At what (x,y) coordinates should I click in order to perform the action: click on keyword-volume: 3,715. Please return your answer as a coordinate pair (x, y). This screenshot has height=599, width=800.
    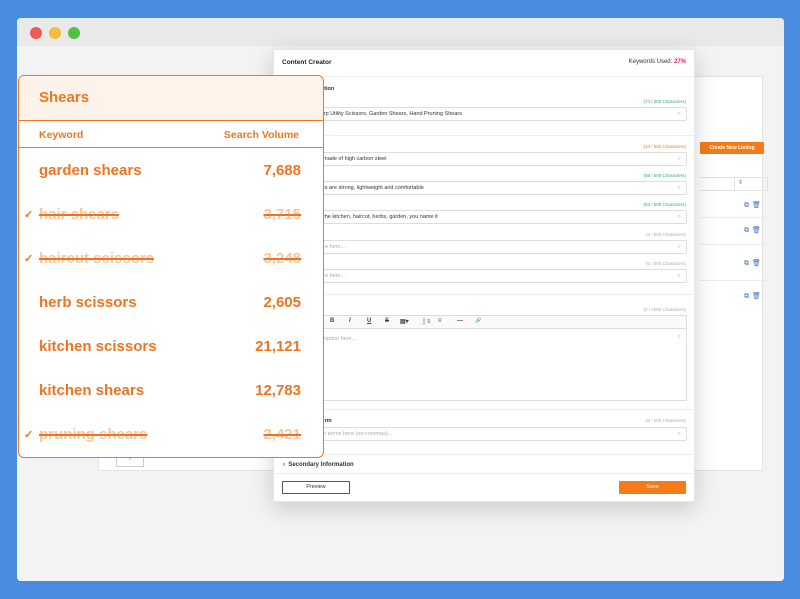
    Looking at the image, I should click on (282, 214).